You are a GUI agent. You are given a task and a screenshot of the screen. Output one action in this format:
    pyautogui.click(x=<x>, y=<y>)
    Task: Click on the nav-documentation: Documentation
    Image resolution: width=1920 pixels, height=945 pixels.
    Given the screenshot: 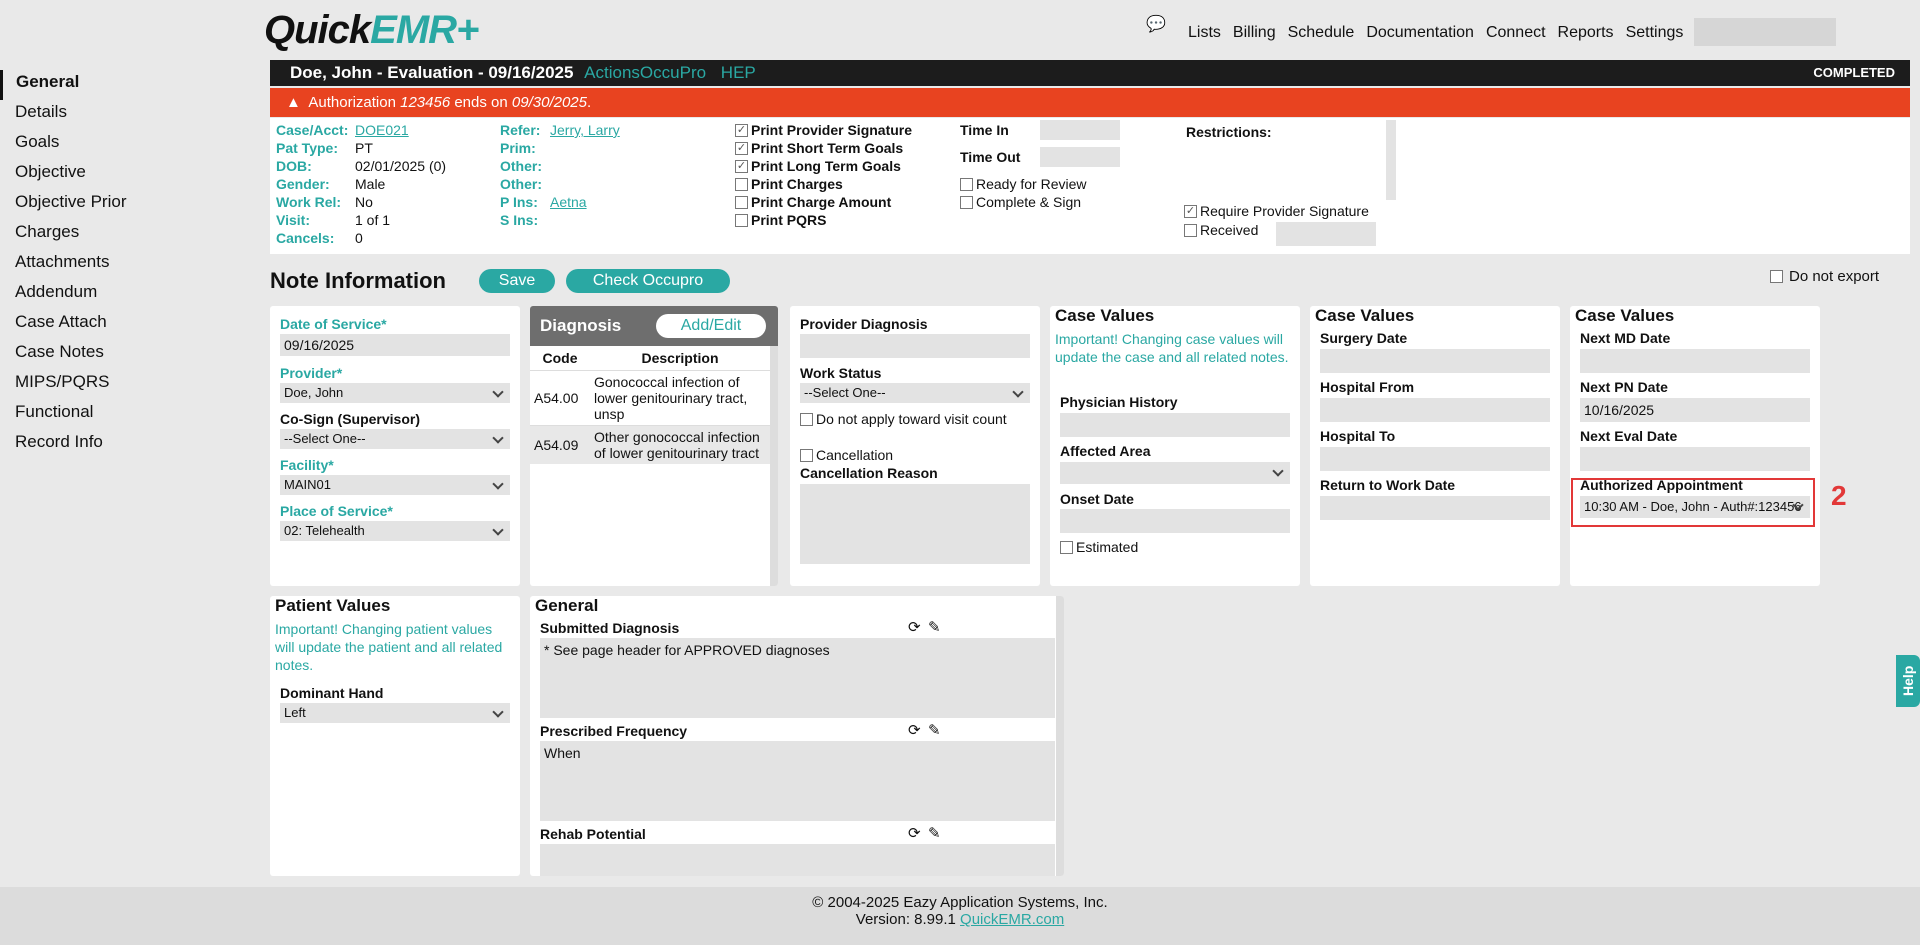 What is the action you would take?
    pyautogui.click(x=1420, y=33)
    